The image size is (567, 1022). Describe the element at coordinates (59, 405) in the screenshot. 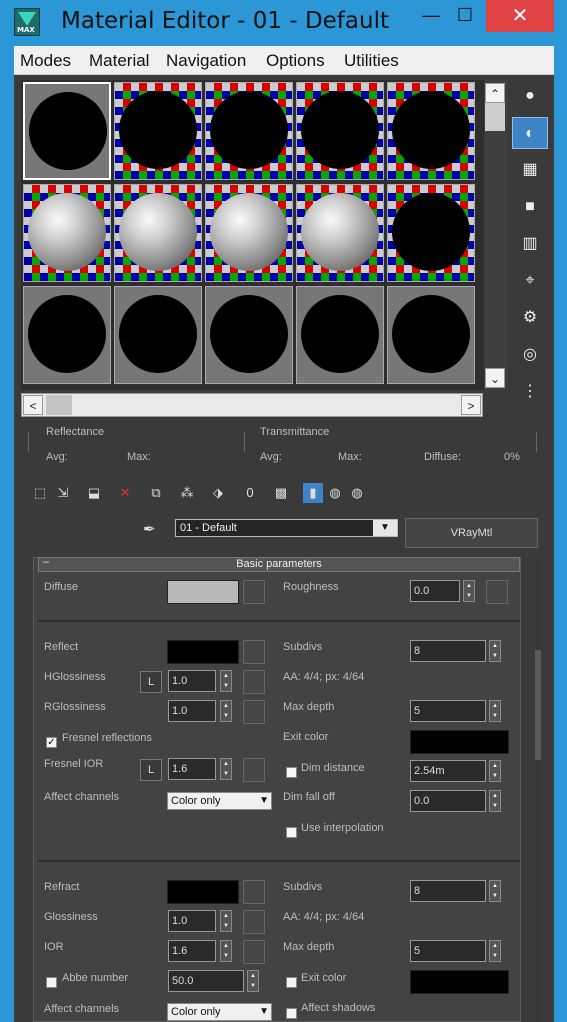

I see `horizontal-scroll-thumb` at that location.